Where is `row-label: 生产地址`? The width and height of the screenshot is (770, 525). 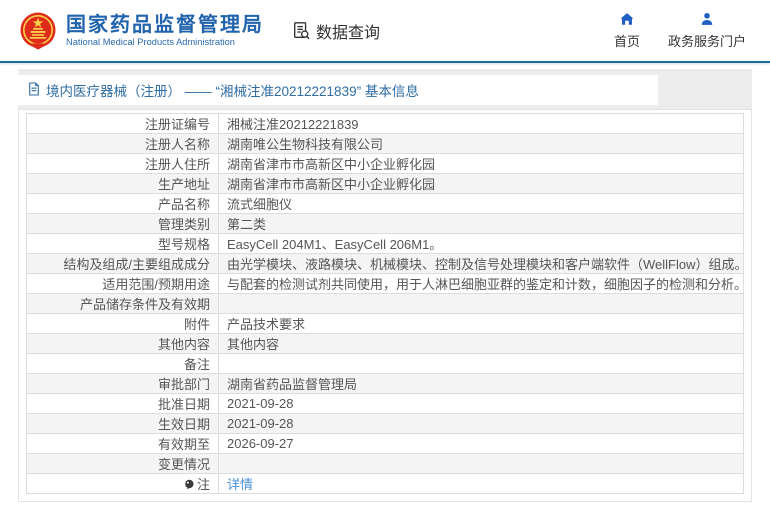 row-label: 生产地址 is located at coordinates (122, 183).